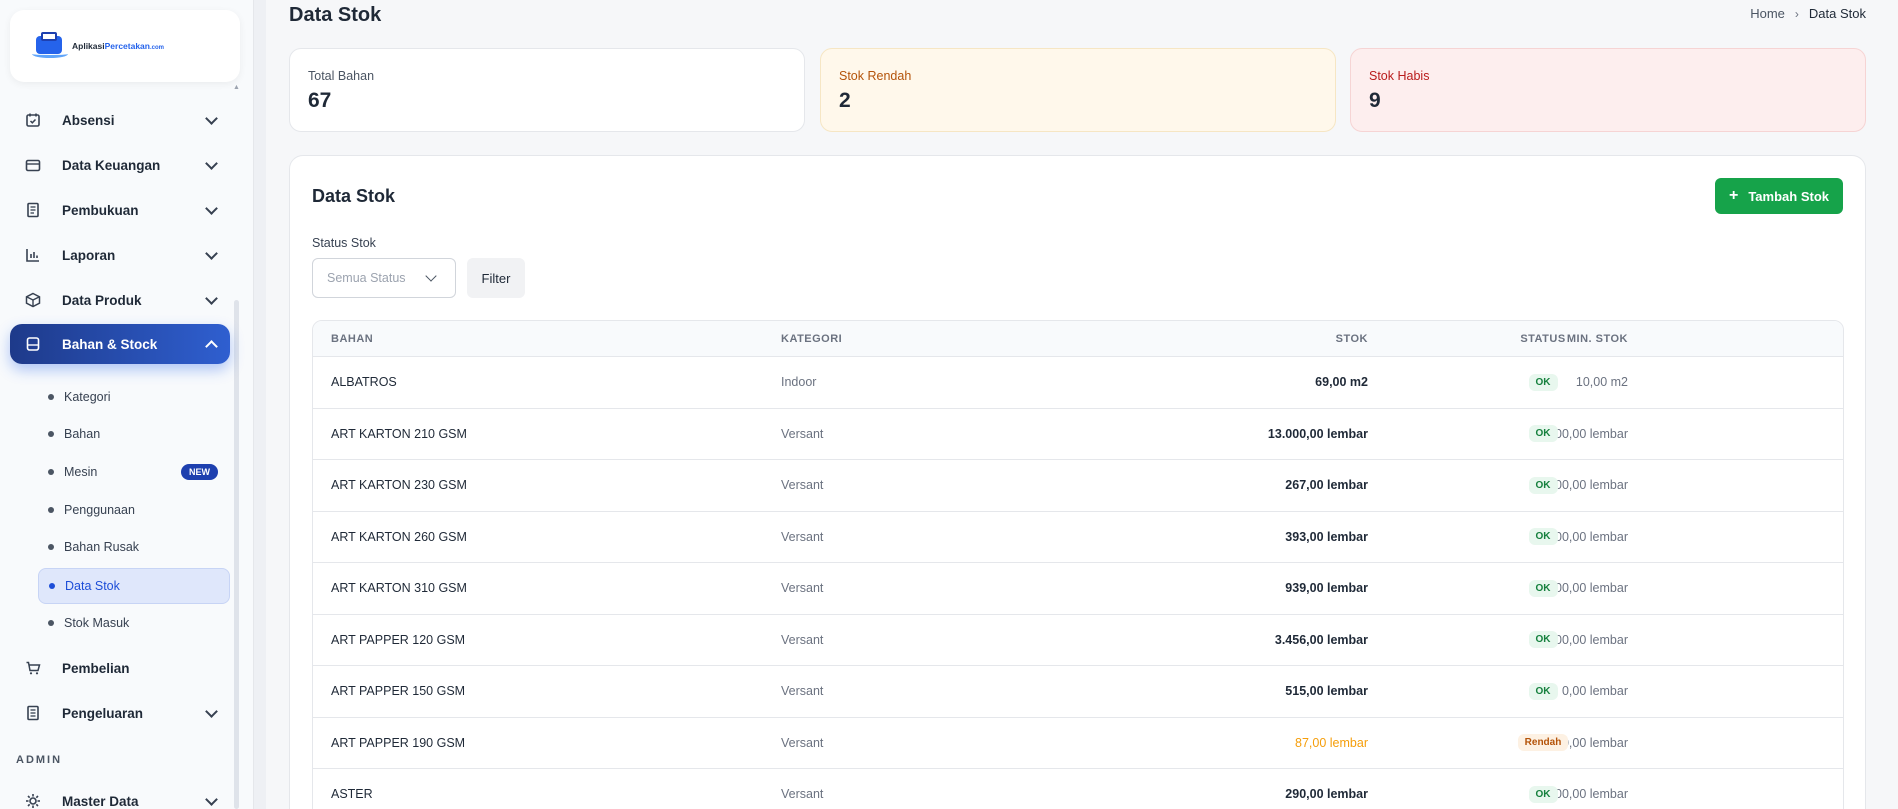 The height and width of the screenshot is (809, 1898). What do you see at coordinates (1399, 76) in the screenshot?
I see `stat-label: Stok Habis` at bounding box center [1399, 76].